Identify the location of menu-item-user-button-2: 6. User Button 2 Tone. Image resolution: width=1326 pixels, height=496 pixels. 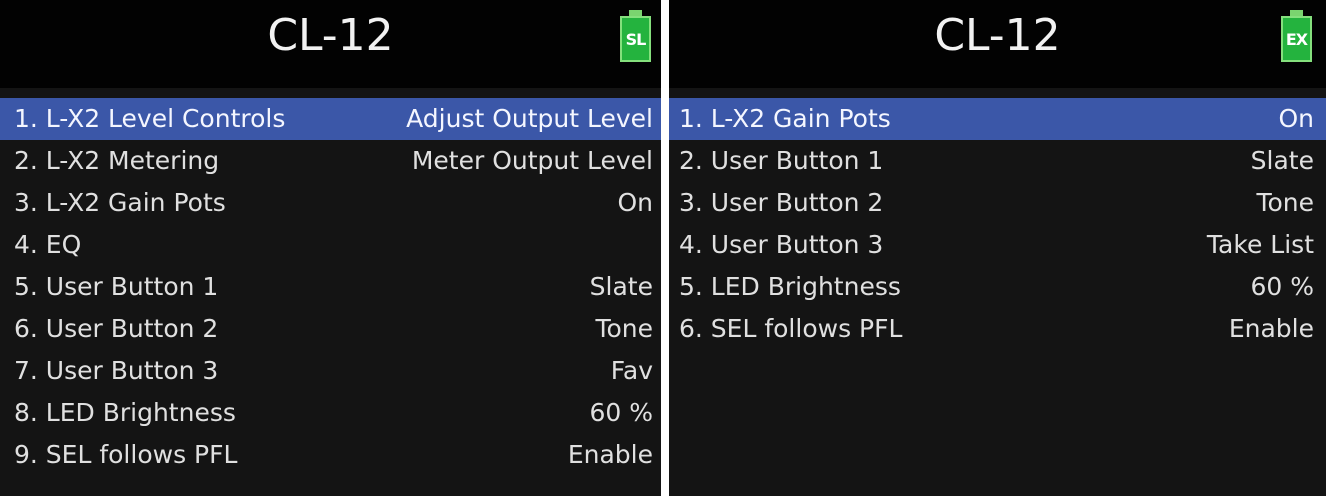
(330, 329).